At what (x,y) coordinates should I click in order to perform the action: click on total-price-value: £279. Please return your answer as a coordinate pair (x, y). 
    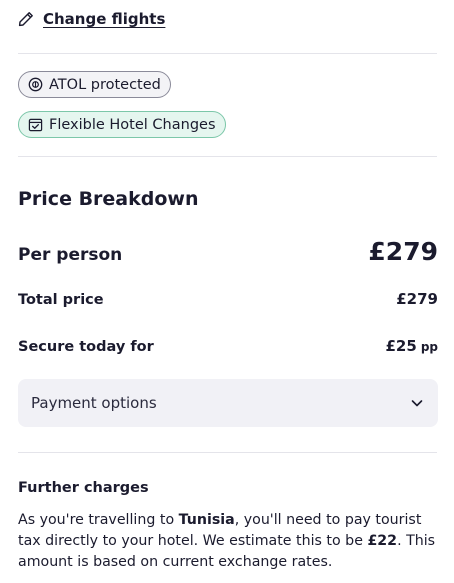
    Looking at the image, I should click on (417, 299).